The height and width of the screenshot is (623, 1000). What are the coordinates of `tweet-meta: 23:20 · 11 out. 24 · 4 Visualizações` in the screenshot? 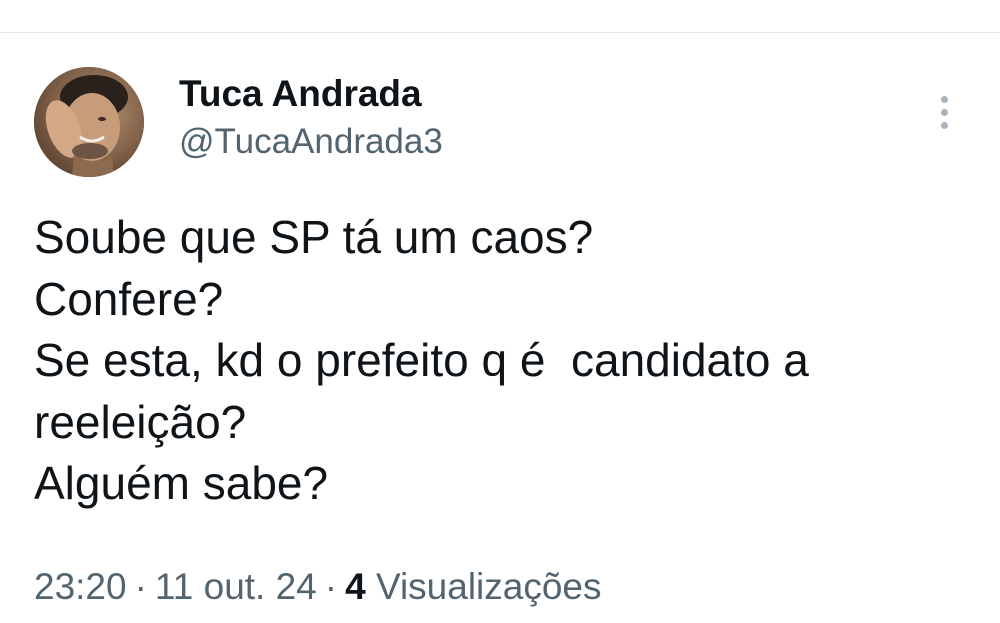 It's located at (318, 587).